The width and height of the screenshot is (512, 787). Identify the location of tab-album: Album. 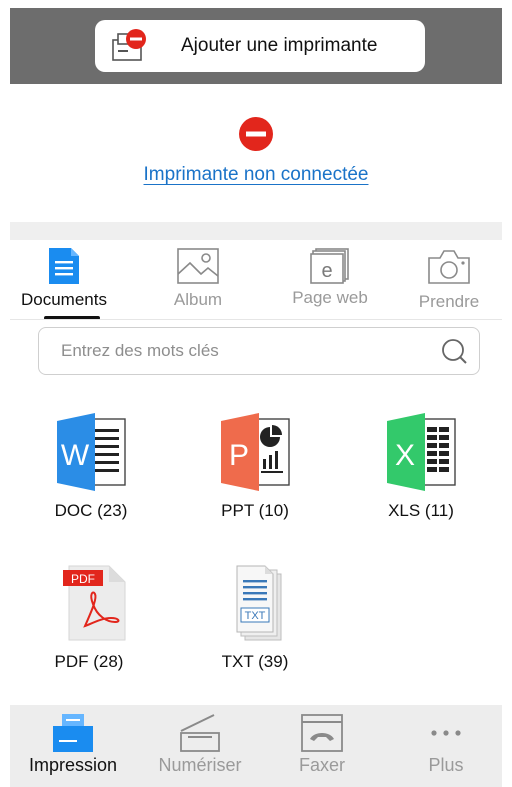
(198, 279).